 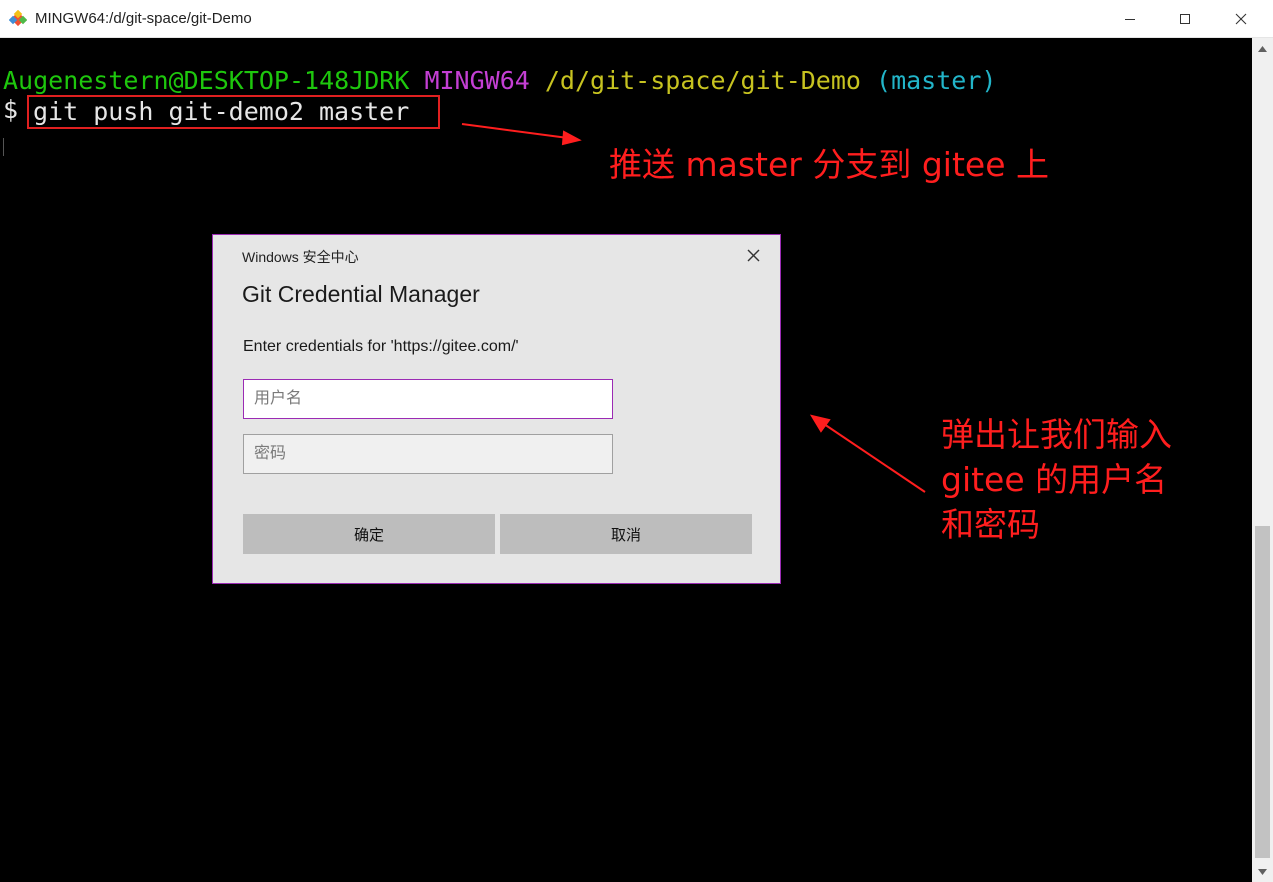 I want to click on dialog-title: Git Credential Manager, so click(x=361, y=294).